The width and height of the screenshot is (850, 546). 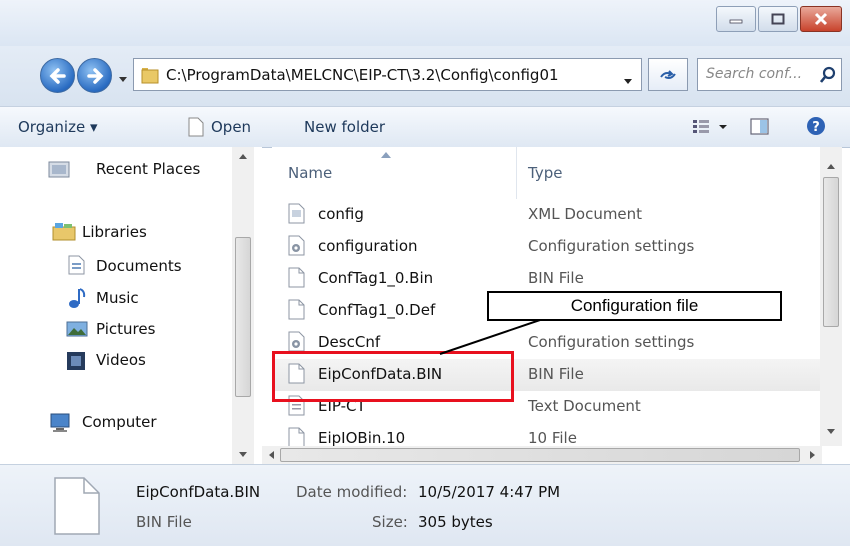 What do you see at coordinates (831, 252) in the screenshot?
I see `file-list-scrollbar-thumb` at bounding box center [831, 252].